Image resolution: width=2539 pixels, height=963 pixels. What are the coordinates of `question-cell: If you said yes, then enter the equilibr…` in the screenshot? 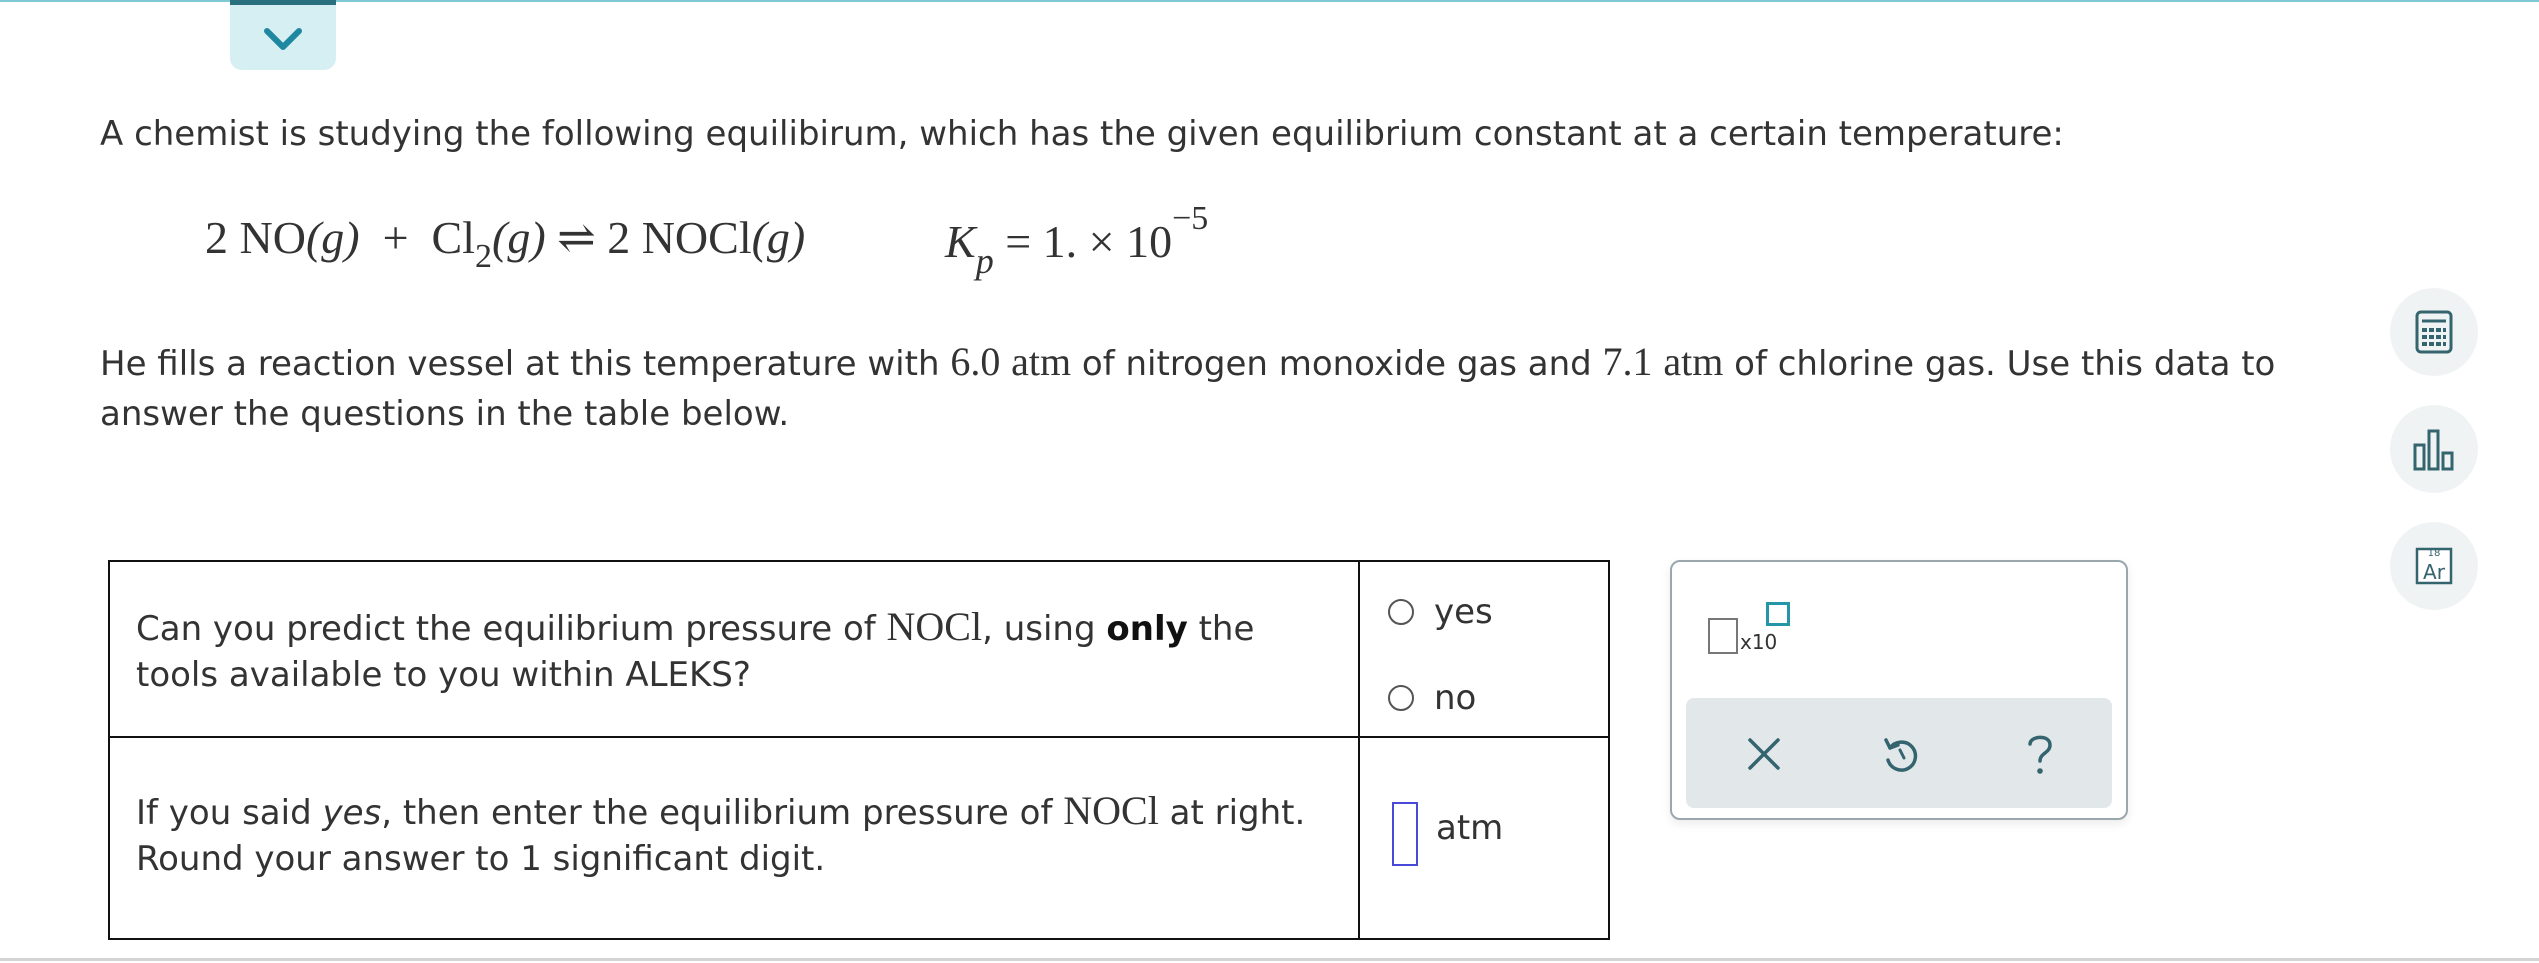 It's located at (735, 838).